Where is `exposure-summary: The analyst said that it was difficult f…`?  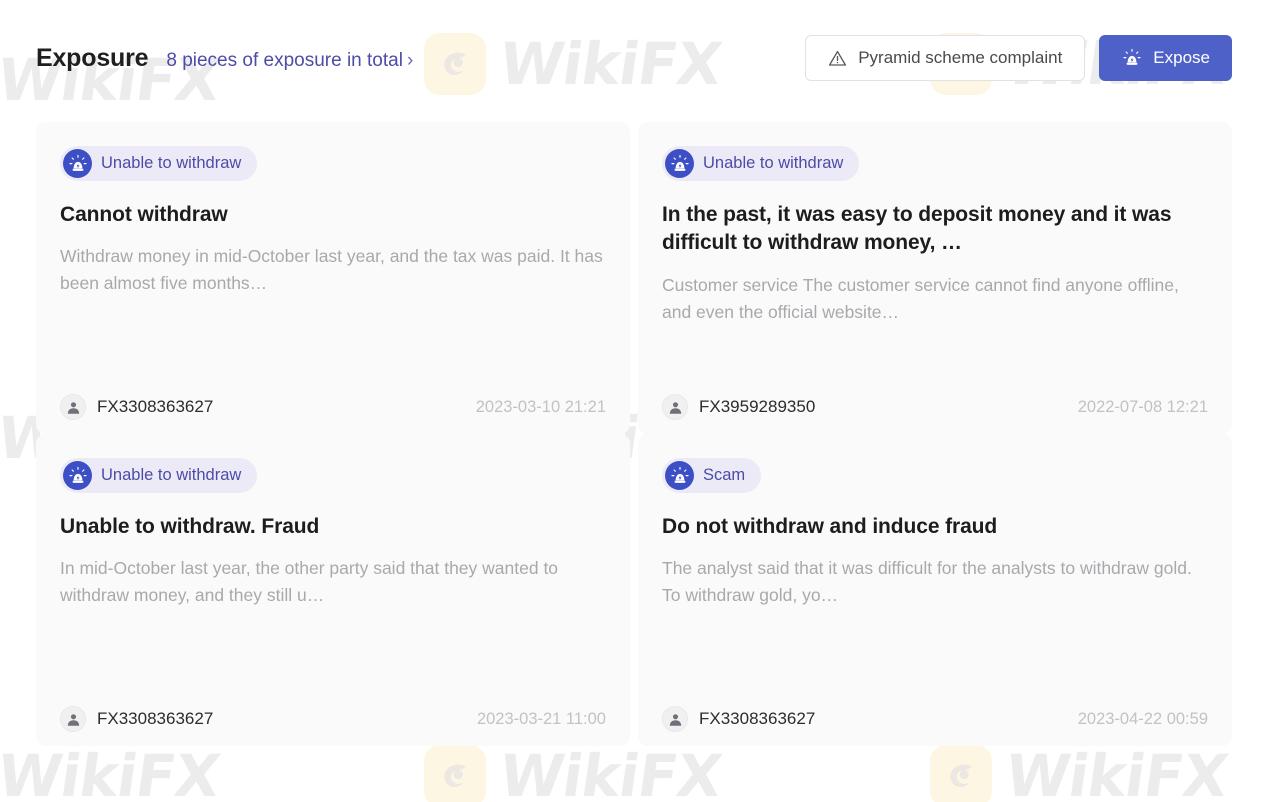 exposure-summary: The analyst said that it was difficult f… is located at coordinates (927, 582).